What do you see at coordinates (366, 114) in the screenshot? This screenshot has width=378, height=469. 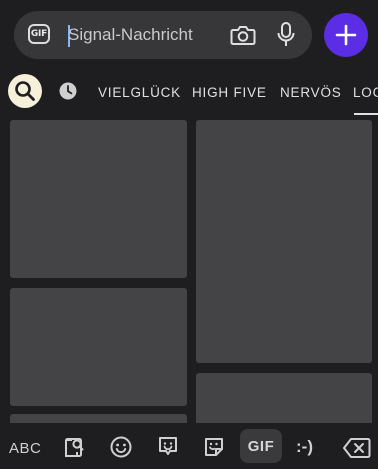 I see `active-tab-indicator` at bounding box center [366, 114].